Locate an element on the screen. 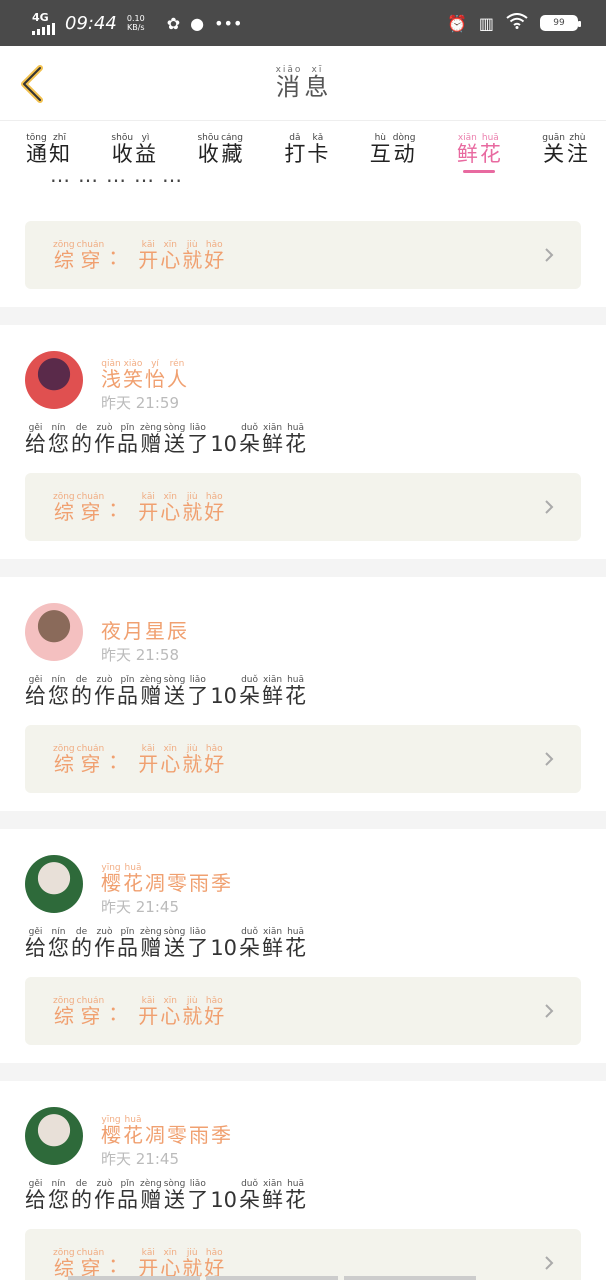  list-item: …………… zōng综chuán穿：kāi开xīn心jiù就hǎo好 is located at coordinates (303, 242).